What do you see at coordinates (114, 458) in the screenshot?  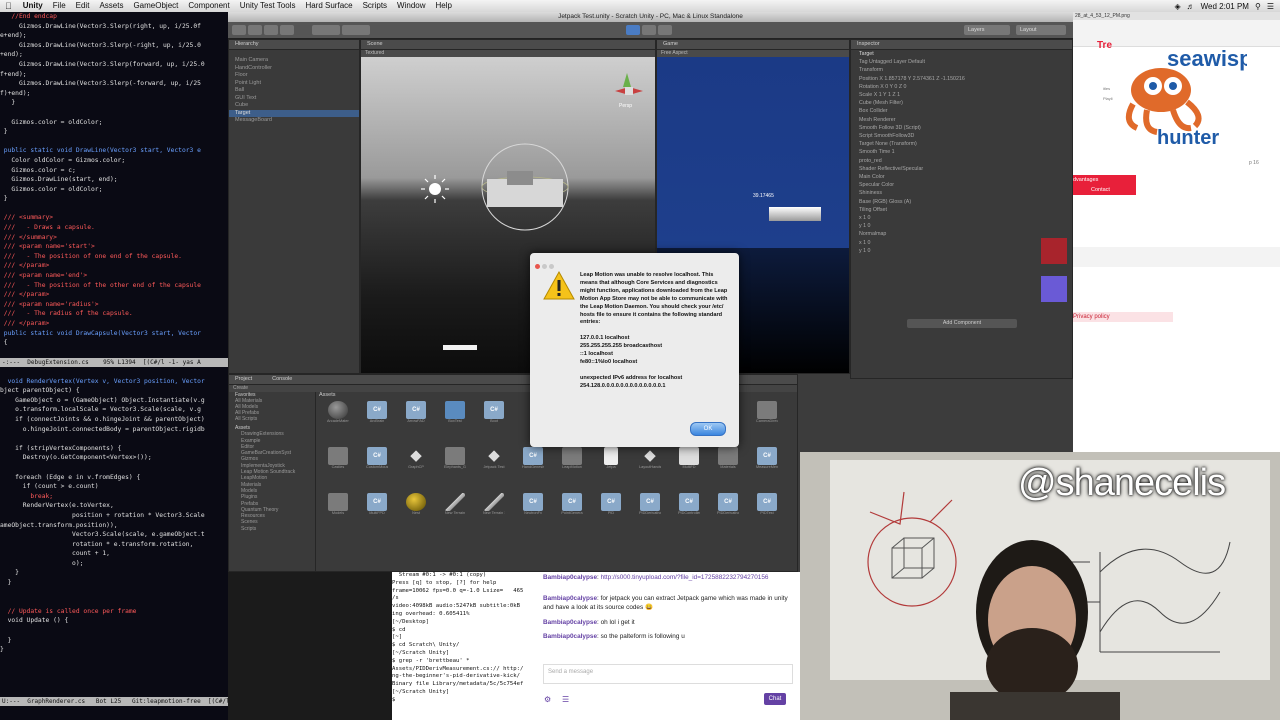 I see `code-line: Destroy(o.GetComponent<Vertex>());` at bounding box center [114, 458].